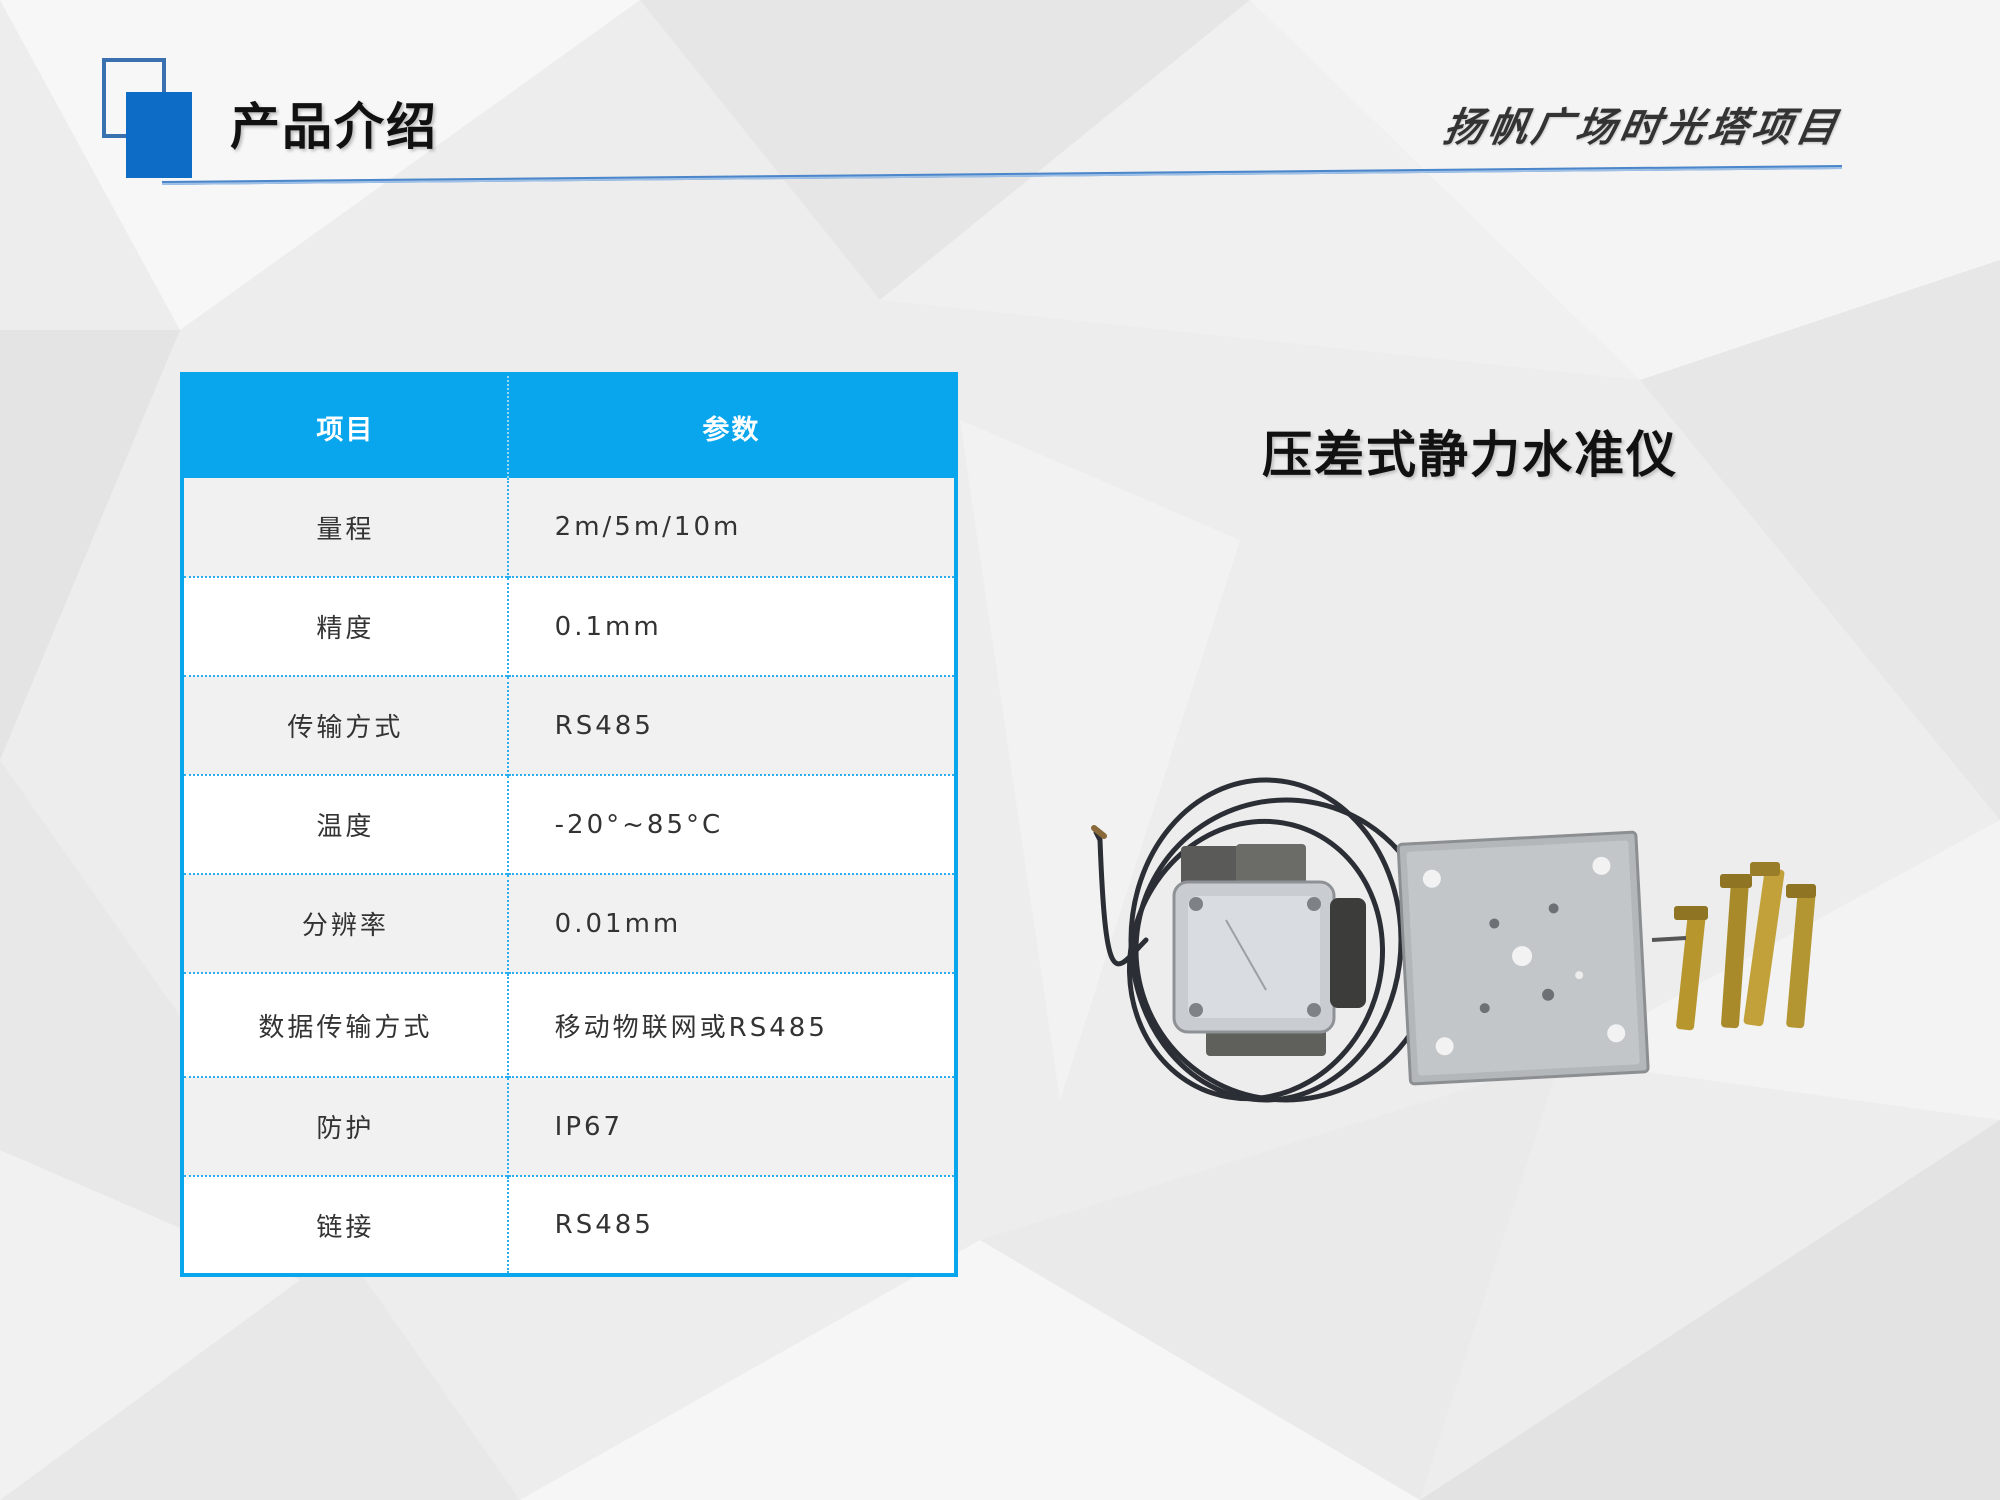 The image size is (2000, 1500). I want to click on column-header-value: 参数, so click(731, 426).